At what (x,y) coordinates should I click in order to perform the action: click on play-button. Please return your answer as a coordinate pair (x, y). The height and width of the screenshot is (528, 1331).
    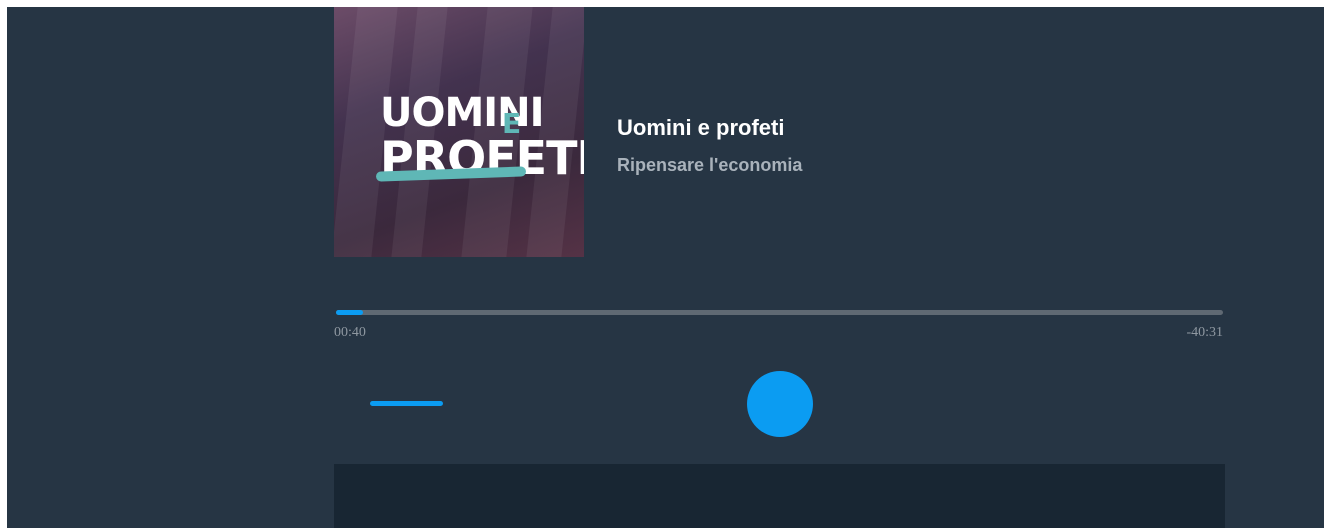
    Looking at the image, I should click on (780, 404).